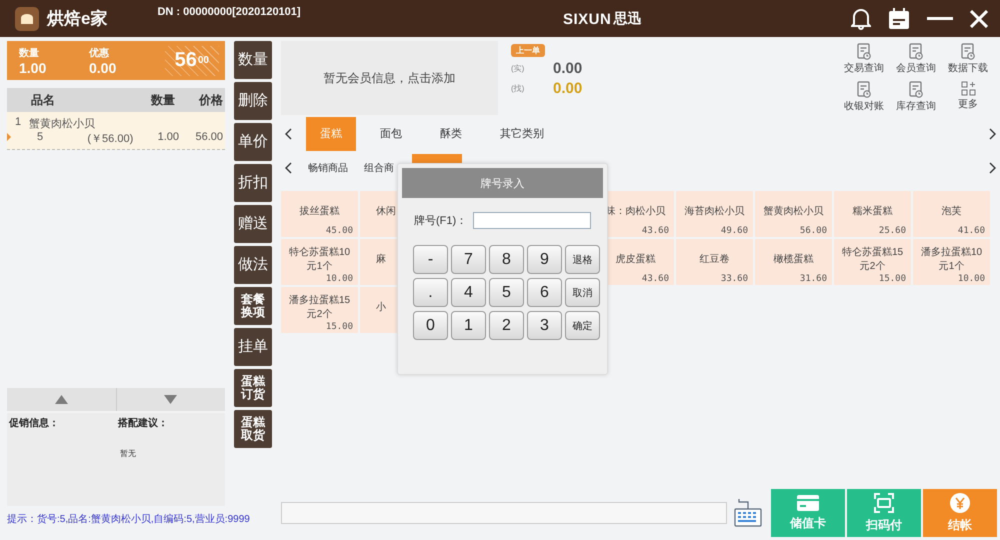 The height and width of the screenshot is (540, 1000). What do you see at coordinates (143, 423) in the screenshot?
I see `match-label: 搭配建议：` at bounding box center [143, 423].